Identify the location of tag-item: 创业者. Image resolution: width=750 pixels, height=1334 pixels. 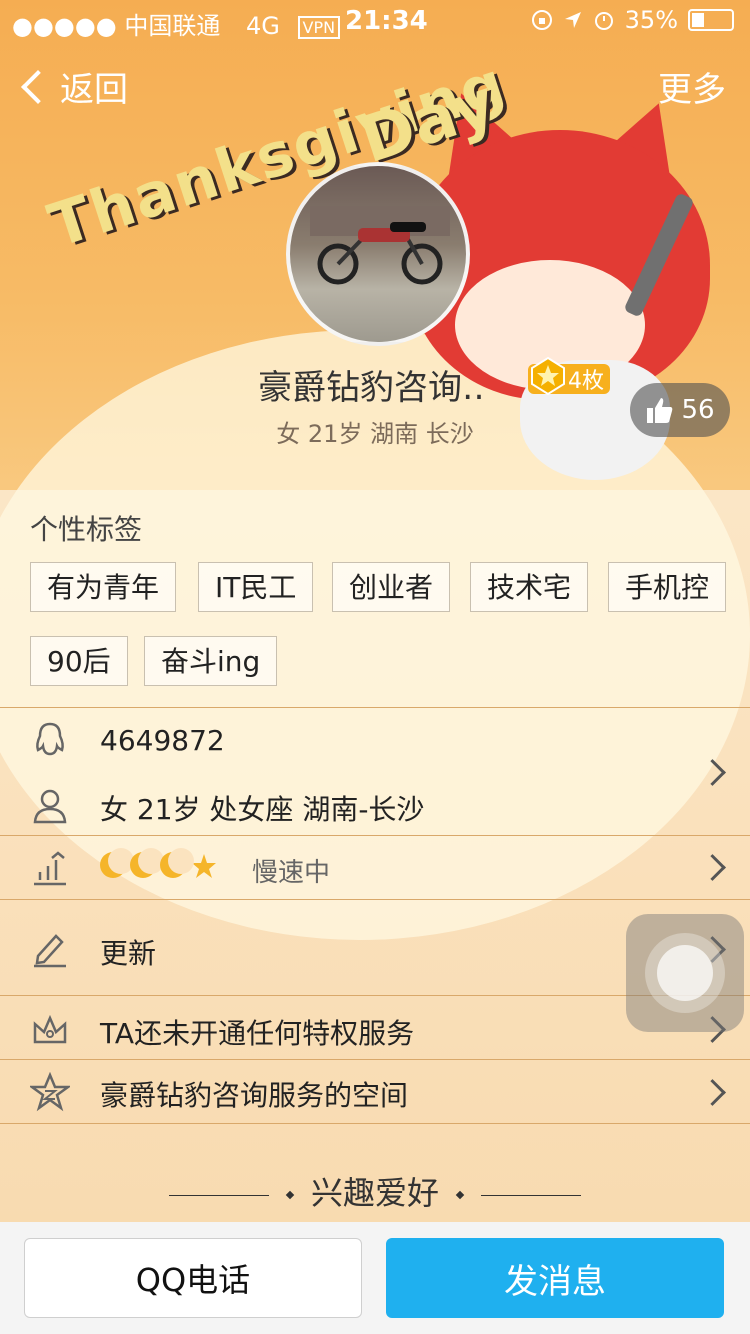
(391, 587).